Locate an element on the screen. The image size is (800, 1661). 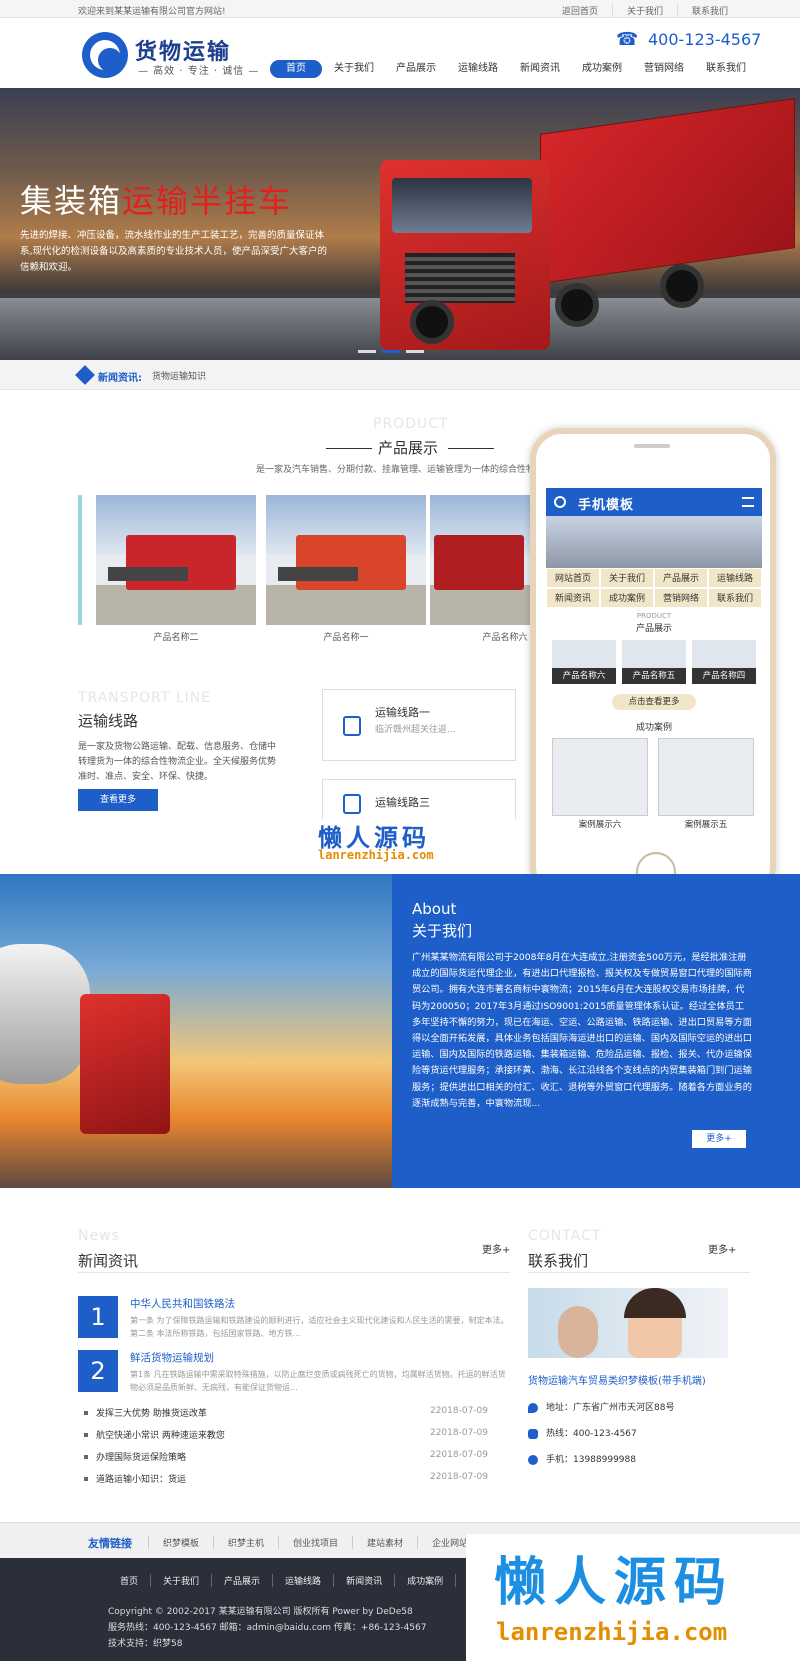
mobile-menu: 网站首页 关于我们 产品展示 运输线路 新闻资讯 成功案例 营销网络 联系我们 is located at coordinates (654, 588).